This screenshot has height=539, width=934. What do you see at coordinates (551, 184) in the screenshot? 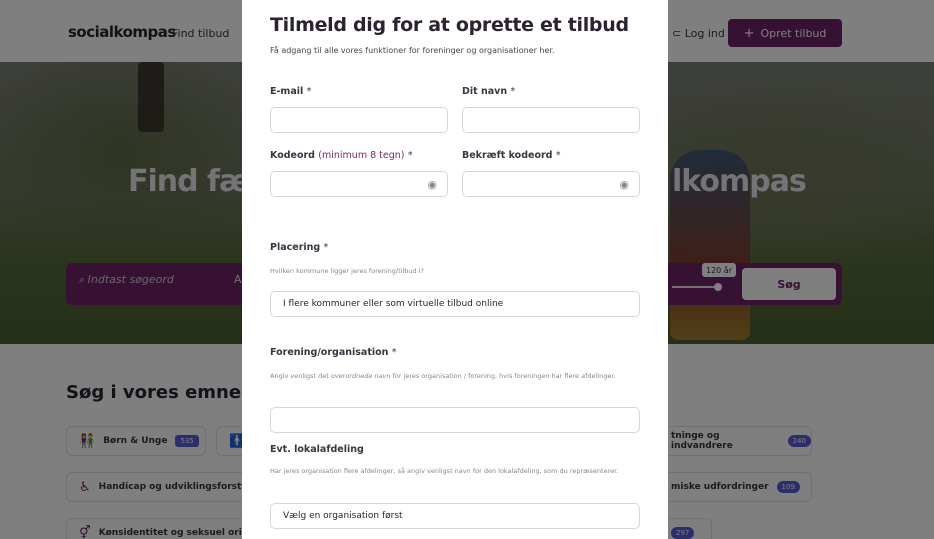
I see `confirm-password-field: ◉` at bounding box center [551, 184].